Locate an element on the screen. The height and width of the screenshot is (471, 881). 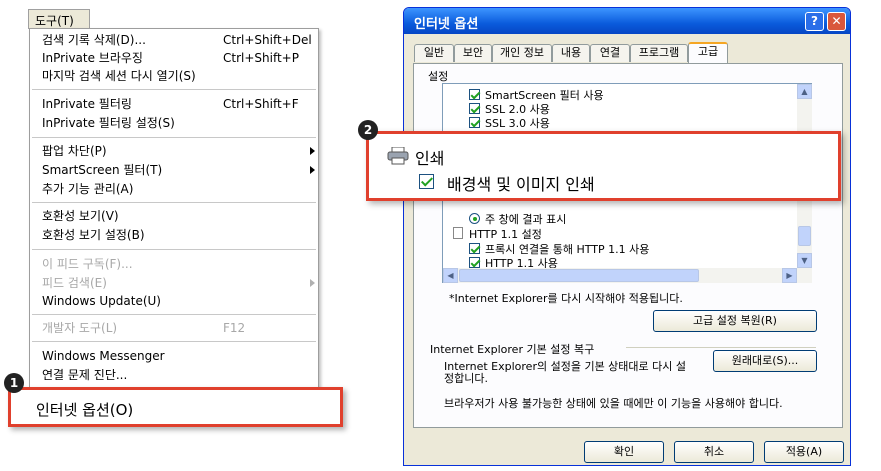
reset-description-cont: 정합니다. is located at coordinates (466, 378).